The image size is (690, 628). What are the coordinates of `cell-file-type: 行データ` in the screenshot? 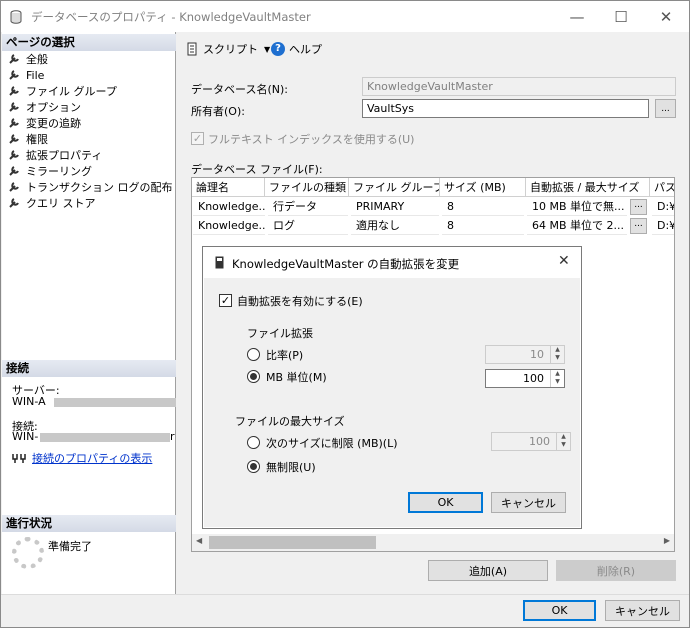 It's located at (308, 206).